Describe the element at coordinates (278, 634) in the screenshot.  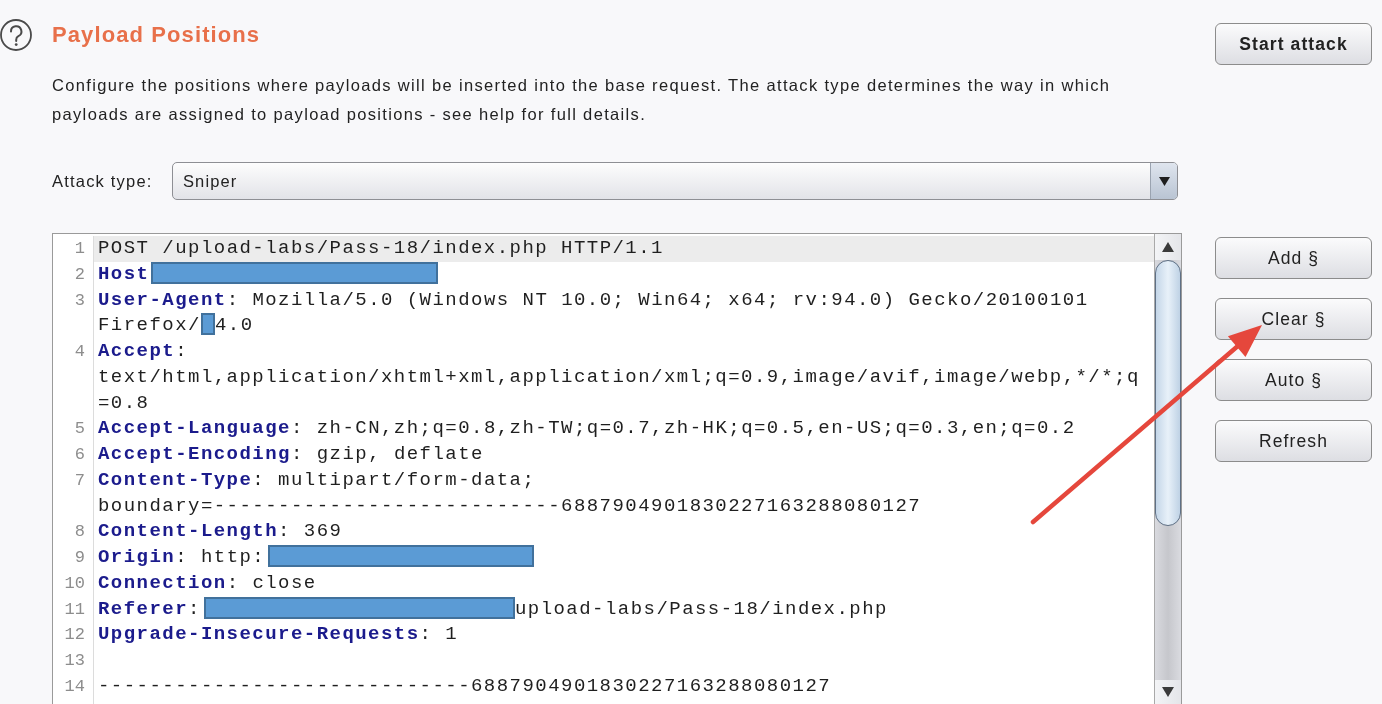
I see `code-text: Upgrade-Insecure-Requests: 1` at that location.